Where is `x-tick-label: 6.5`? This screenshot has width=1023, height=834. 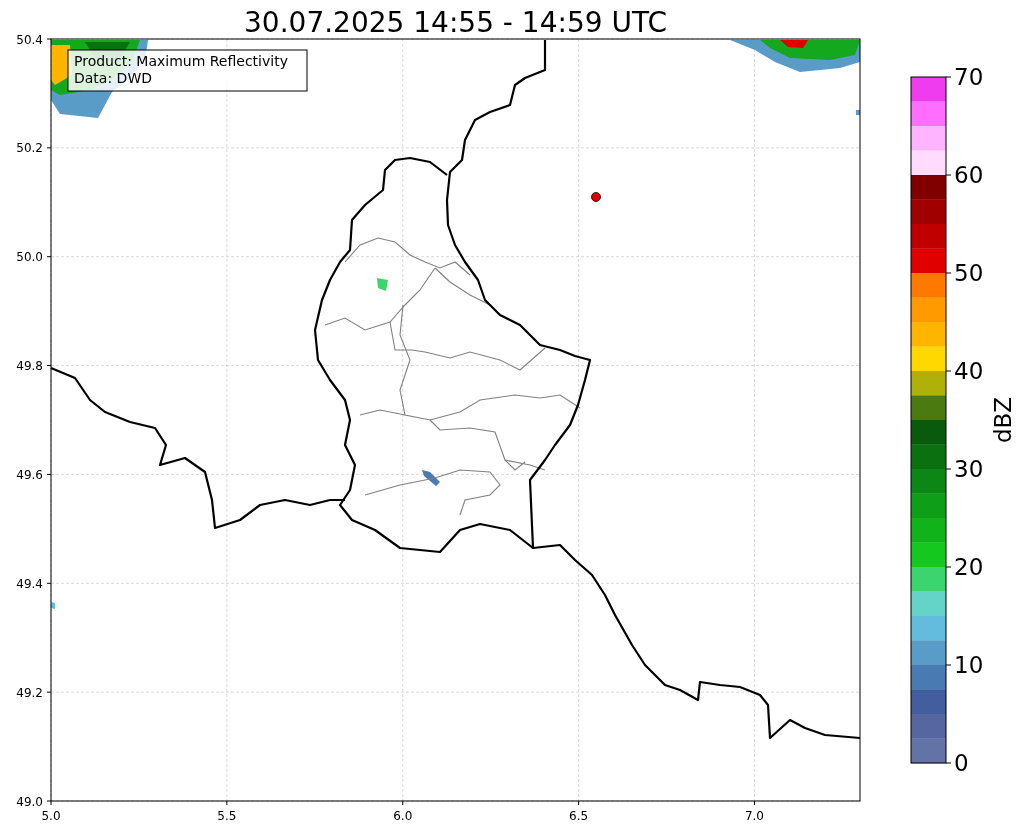
x-tick-label: 6.5 is located at coordinates (579, 816).